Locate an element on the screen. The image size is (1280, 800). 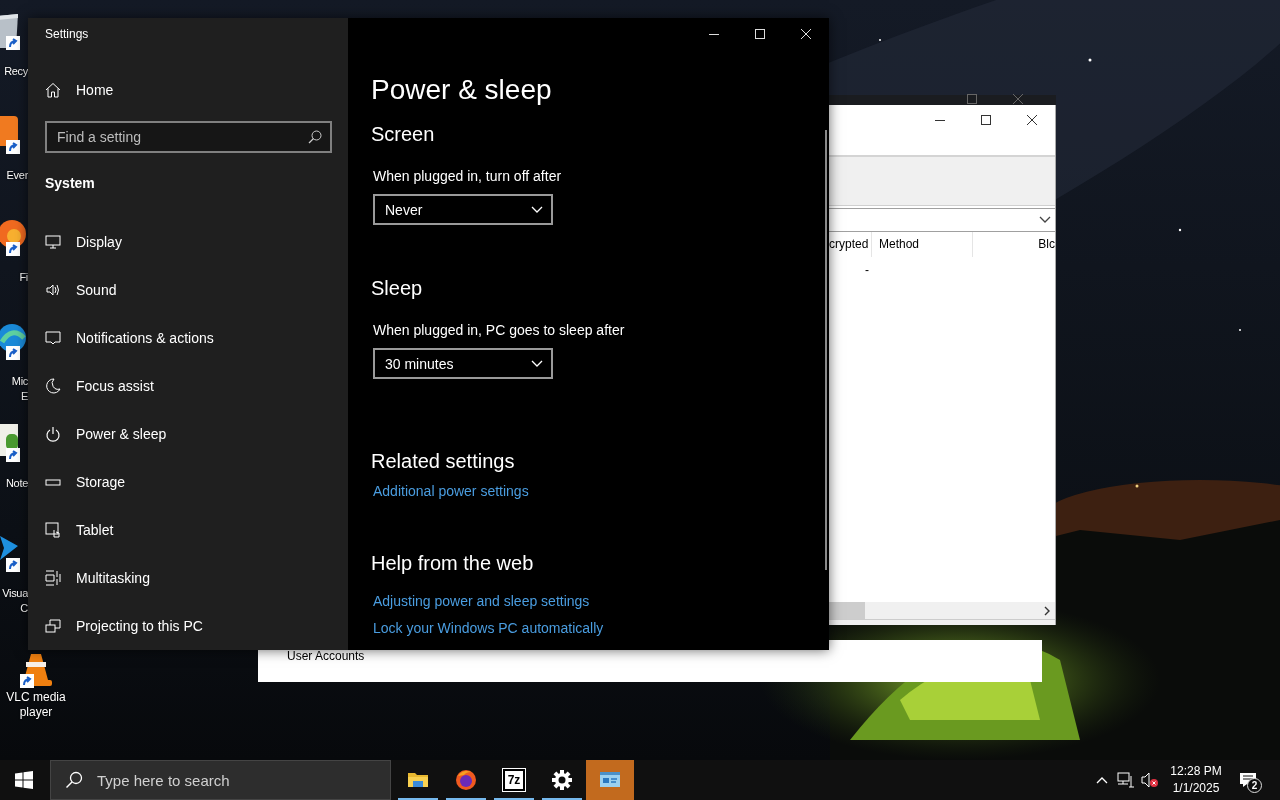
dropdown: Never is located at coordinates (463, 209).